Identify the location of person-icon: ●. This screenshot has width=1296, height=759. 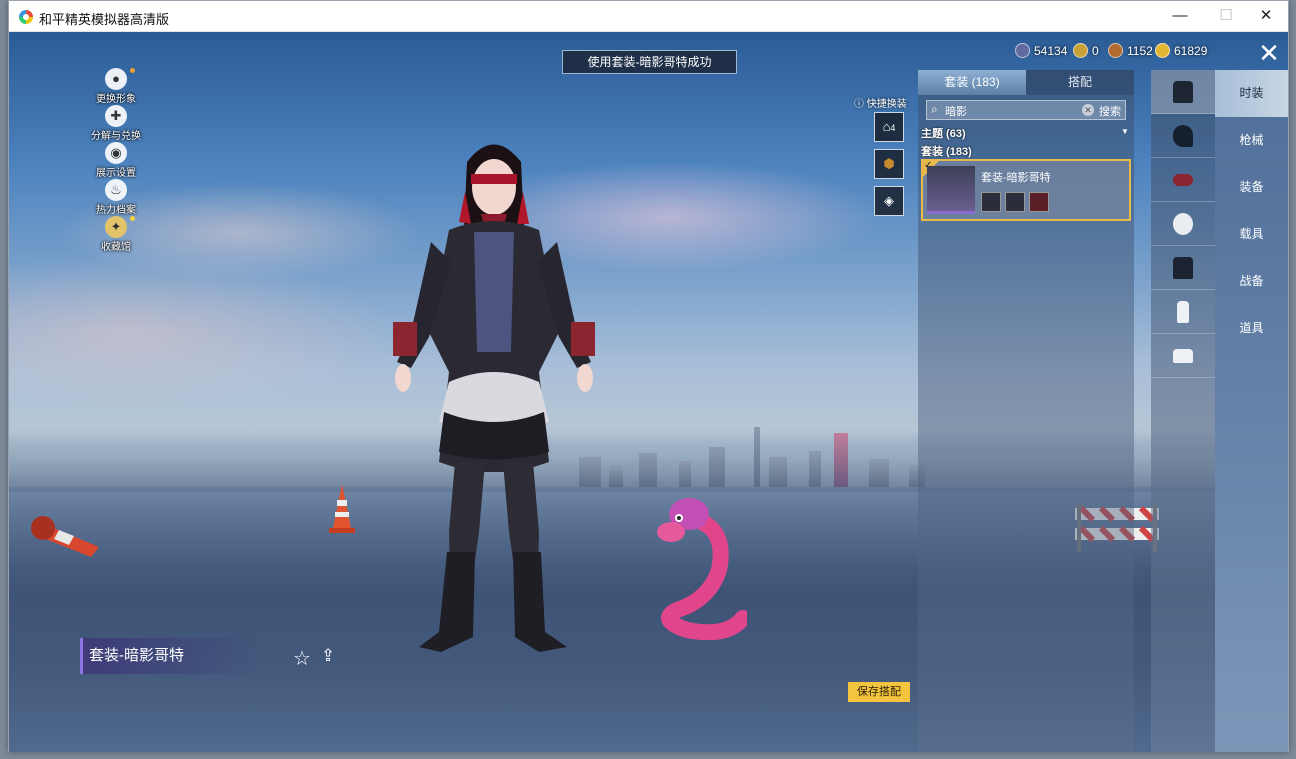
(116, 79).